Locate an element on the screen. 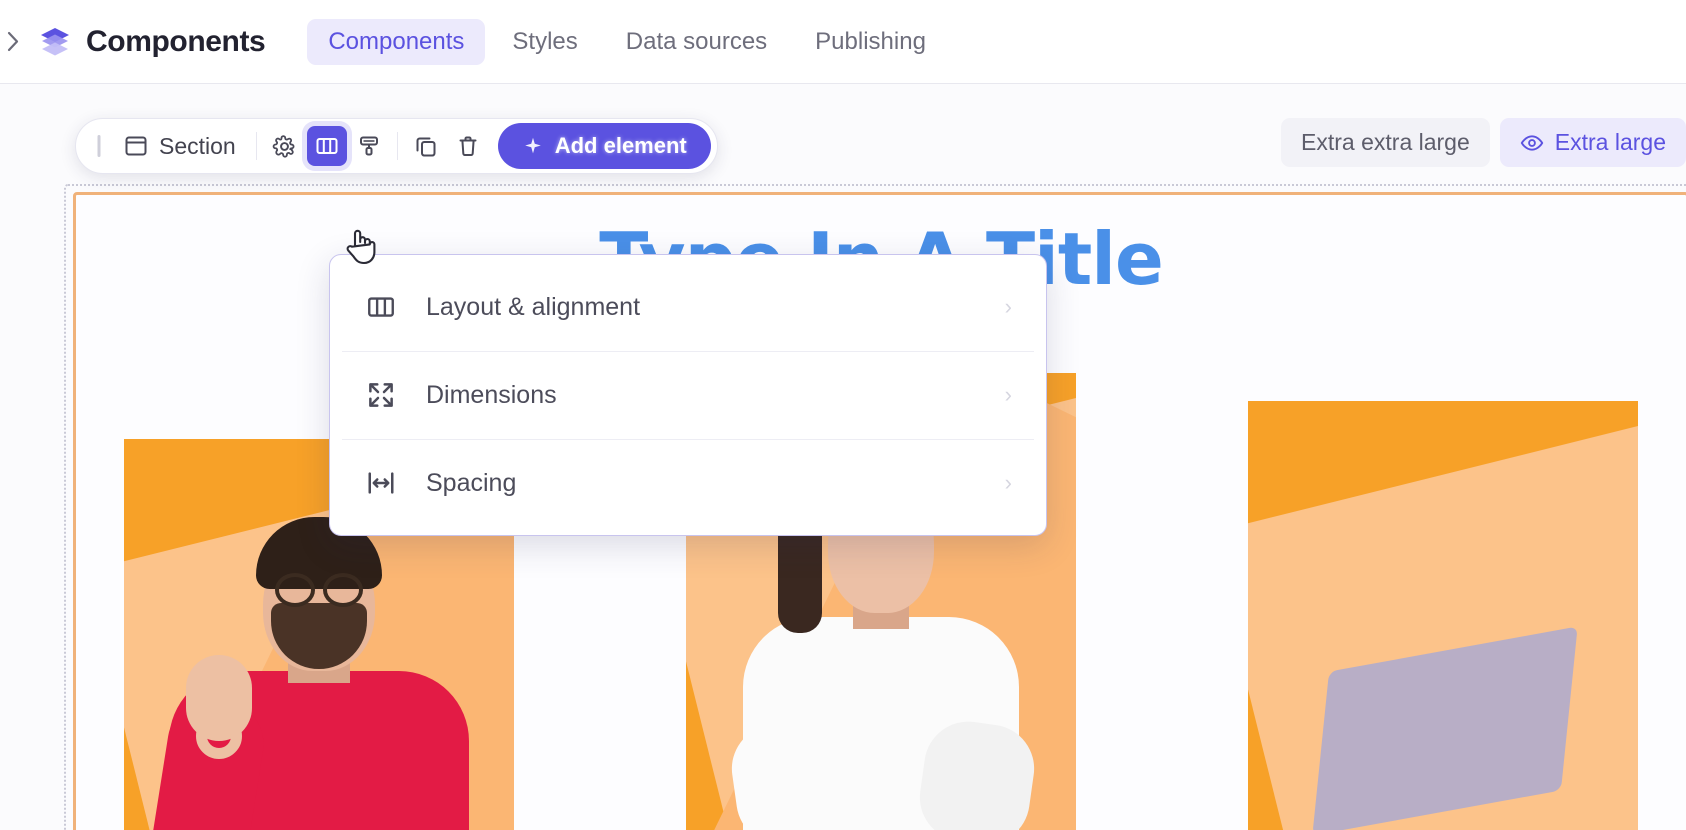  breakpoint-extra-large: Extra large is located at coordinates (1592, 142).